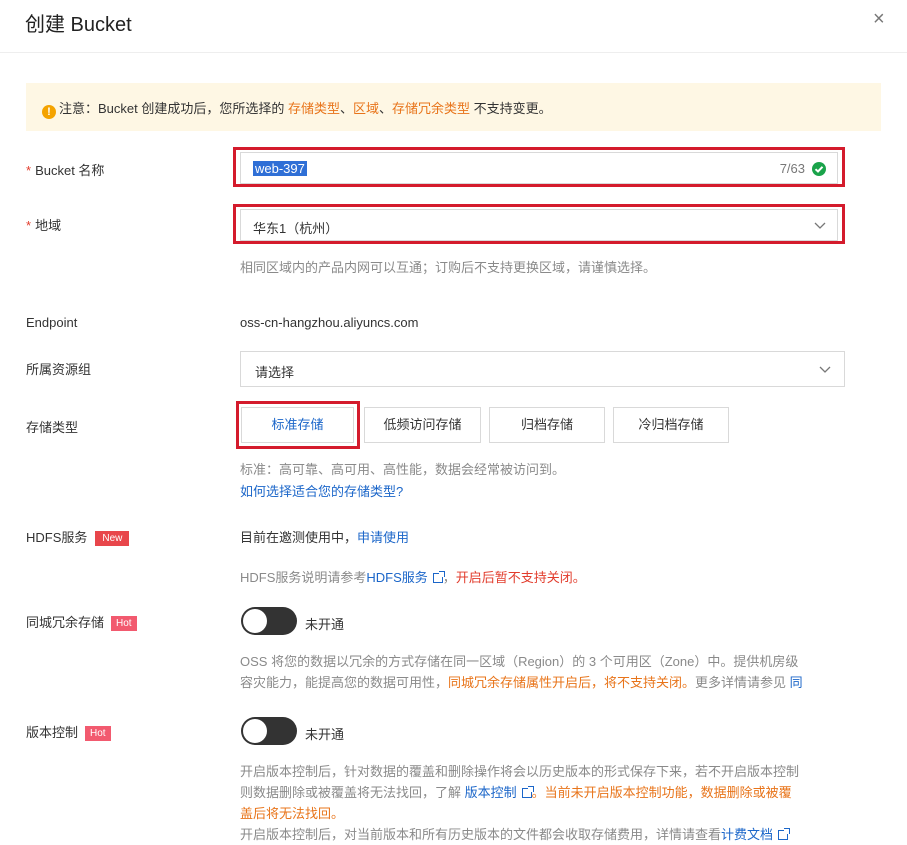  What do you see at coordinates (313, 108) in the screenshot?
I see `notice-highlight-storage-type: 存储类型` at bounding box center [313, 108].